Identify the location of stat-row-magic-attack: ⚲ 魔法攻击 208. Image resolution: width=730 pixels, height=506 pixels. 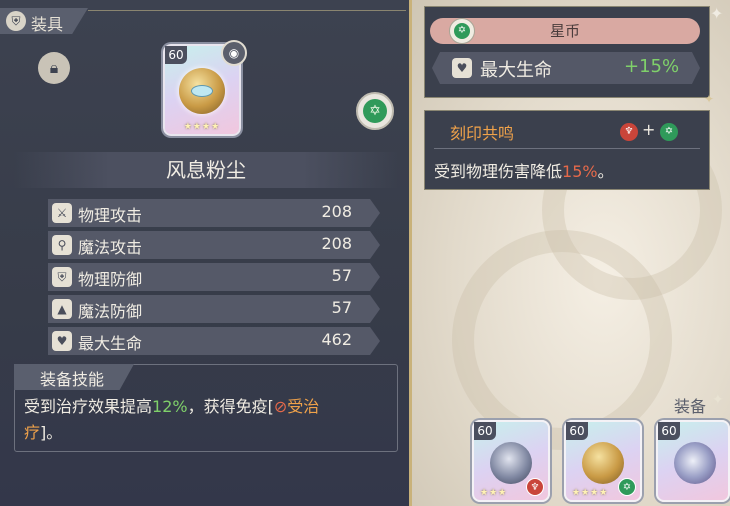
(214, 245).